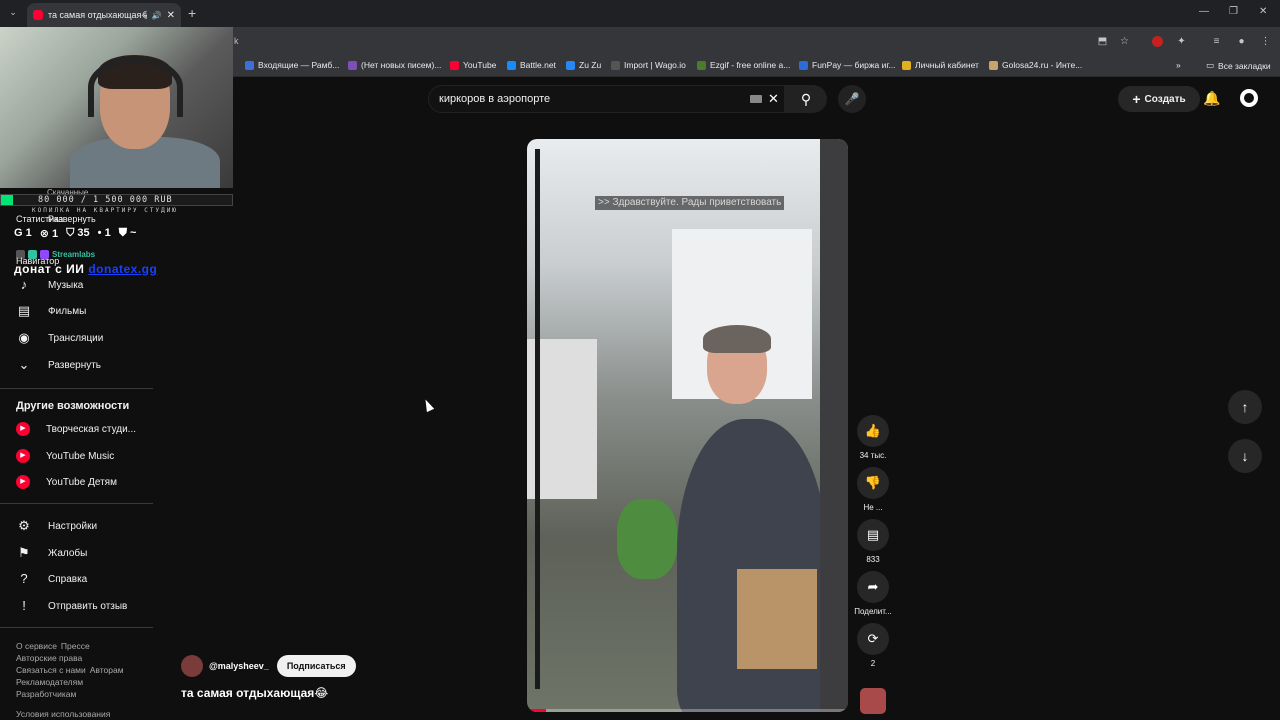 The image size is (1280, 720). I want to click on channel-avatar, so click(192, 666).